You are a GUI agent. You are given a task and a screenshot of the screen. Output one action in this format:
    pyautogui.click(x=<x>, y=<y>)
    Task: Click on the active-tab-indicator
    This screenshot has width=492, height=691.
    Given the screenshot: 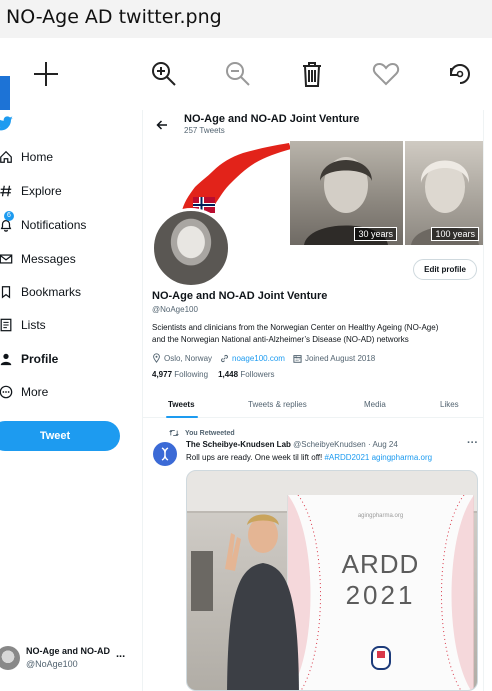 What is the action you would take?
    pyautogui.click(x=182, y=417)
    